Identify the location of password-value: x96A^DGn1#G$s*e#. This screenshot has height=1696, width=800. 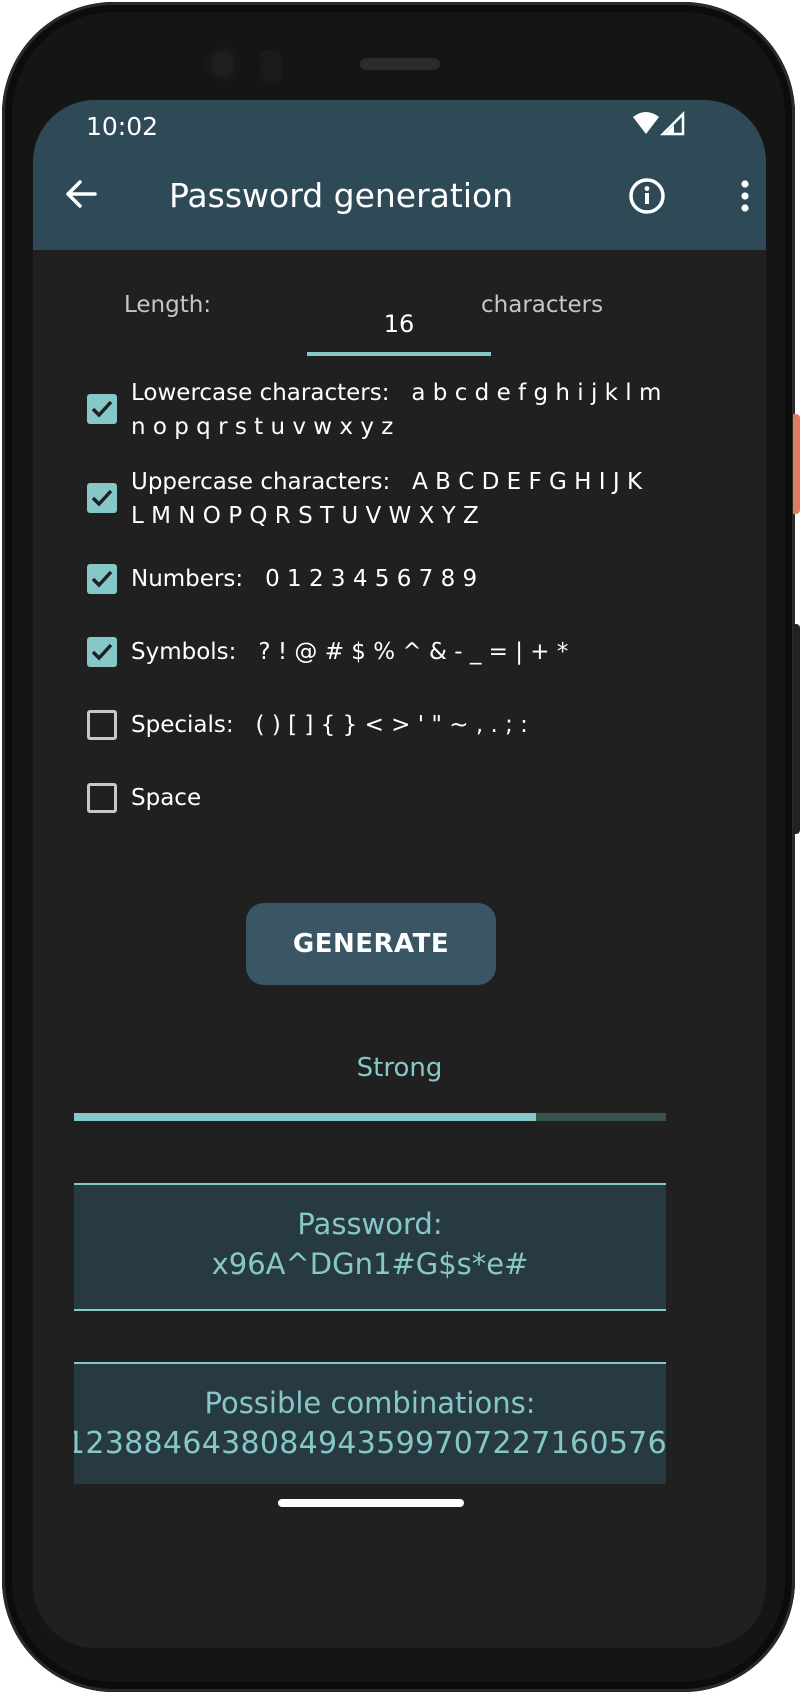
(370, 1264).